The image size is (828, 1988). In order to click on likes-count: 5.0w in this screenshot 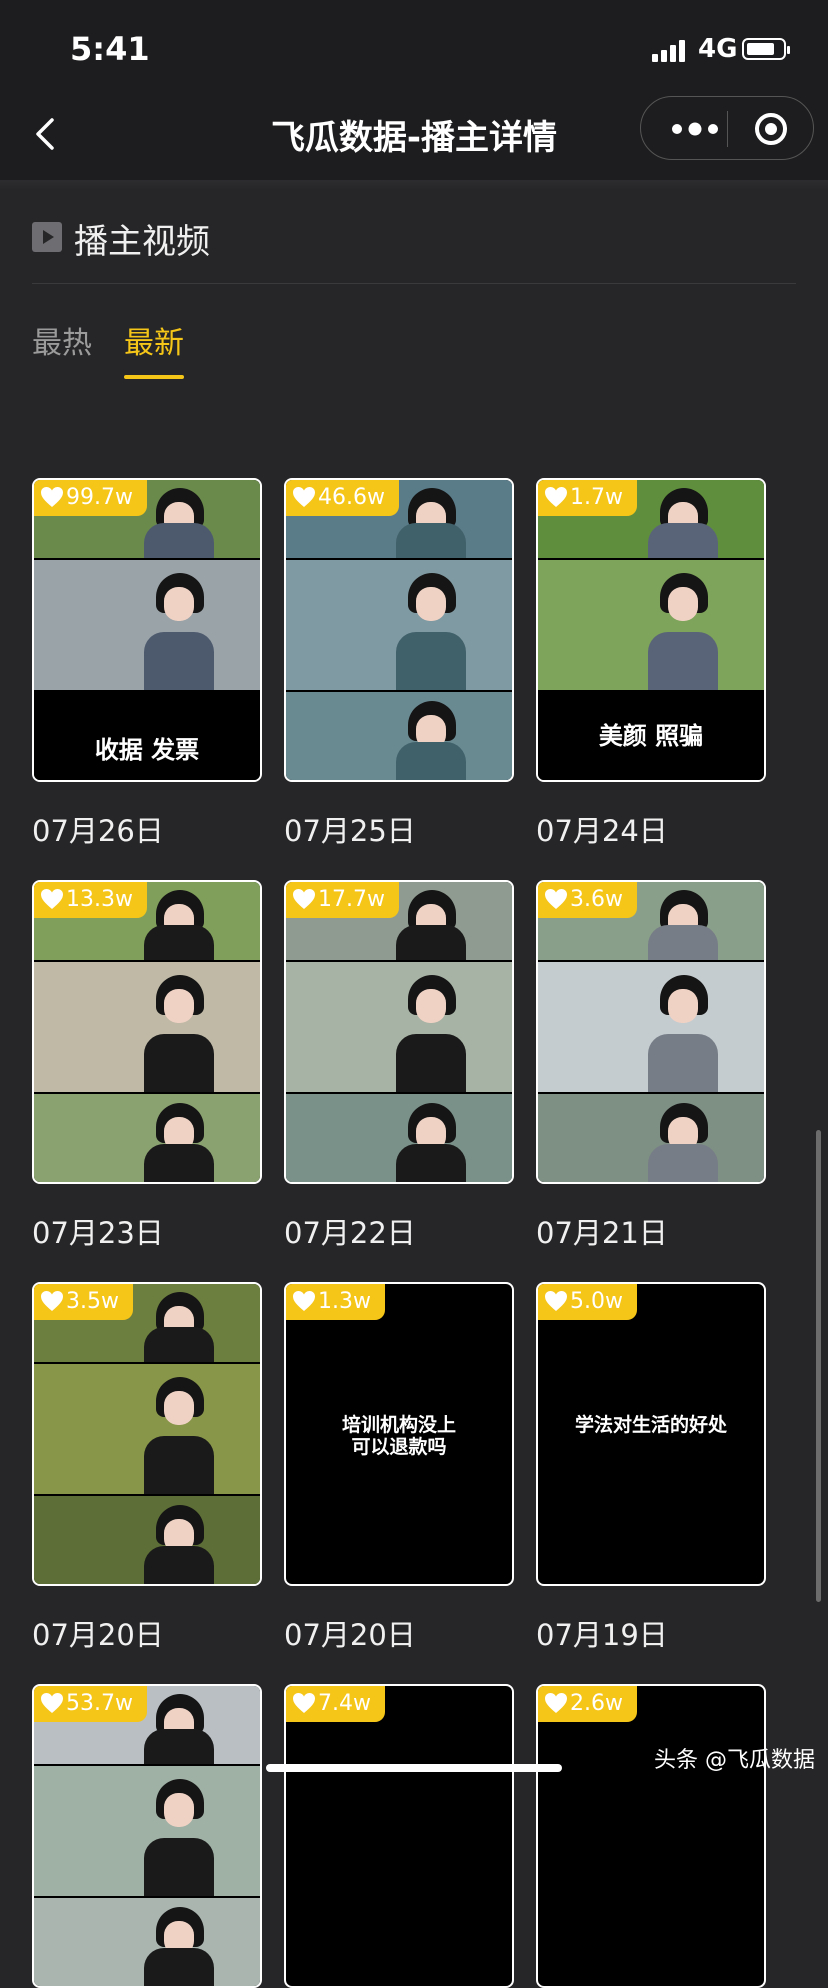, I will do `click(596, 1301)`.